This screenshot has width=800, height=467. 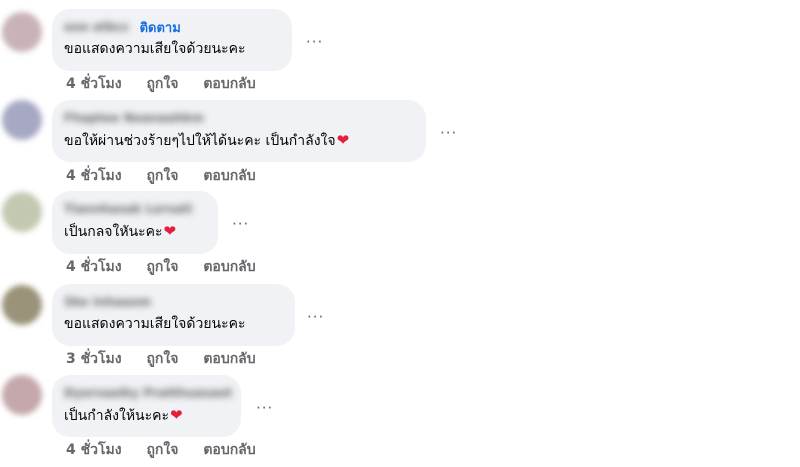 What do you see at coordinates (134, 118) in the screenshot?
I see `author-name: Fhaptee Noanaahkm` at bounding box center [134, 118].